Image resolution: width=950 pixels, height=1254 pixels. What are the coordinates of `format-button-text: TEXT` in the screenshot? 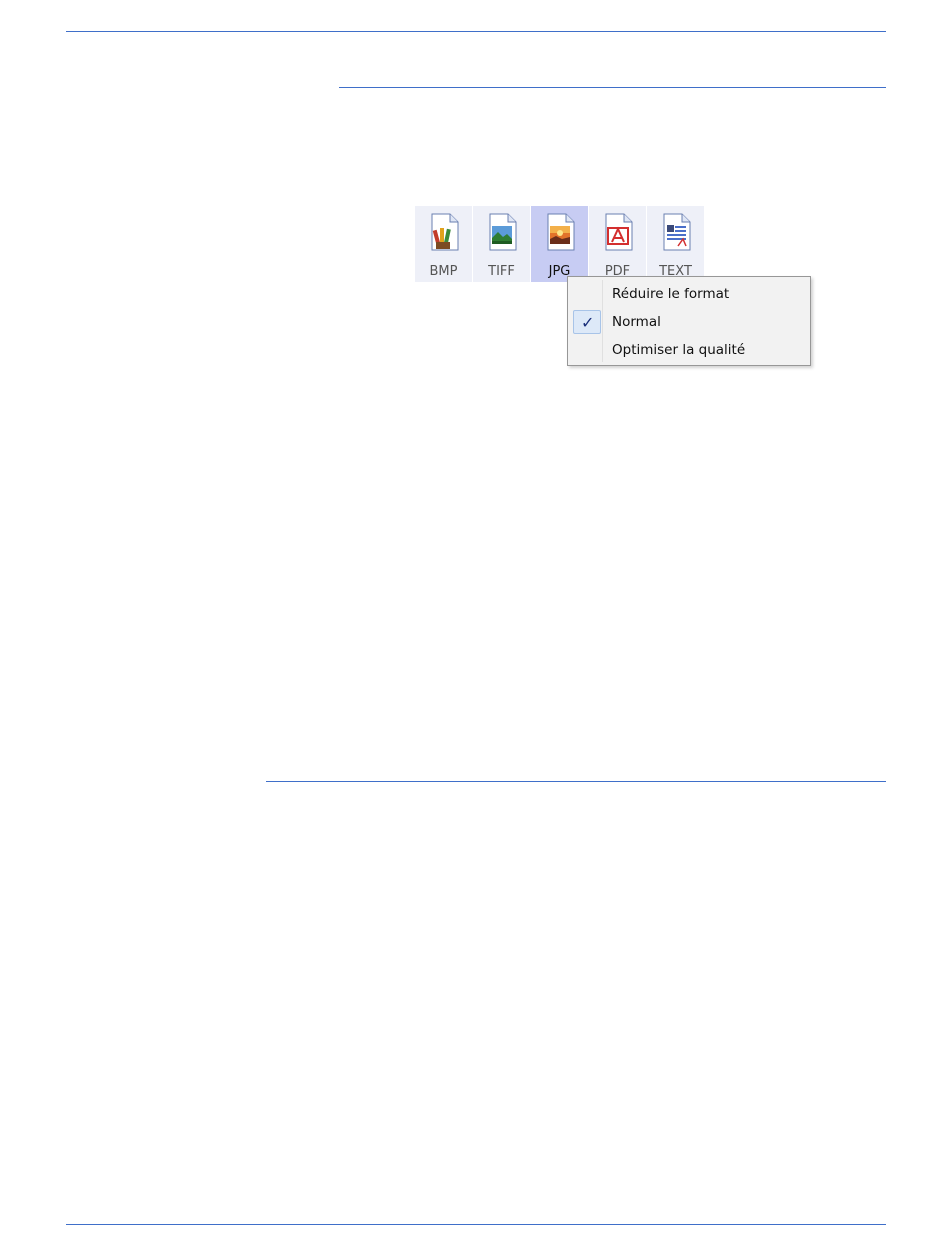 It's located at (676, 244).